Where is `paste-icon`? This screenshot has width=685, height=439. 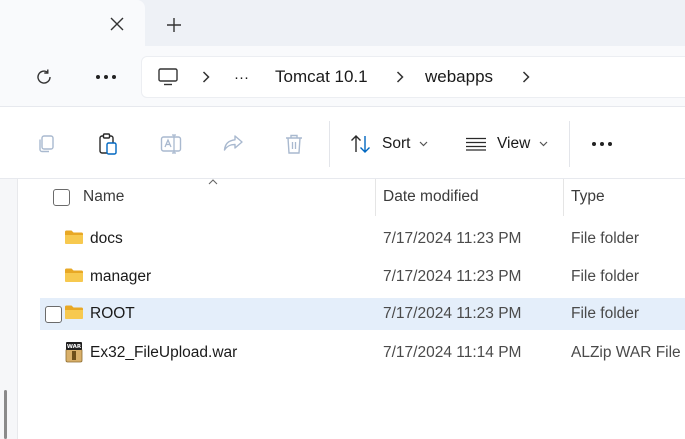 paste-icon is located at coordinates (108, 144).